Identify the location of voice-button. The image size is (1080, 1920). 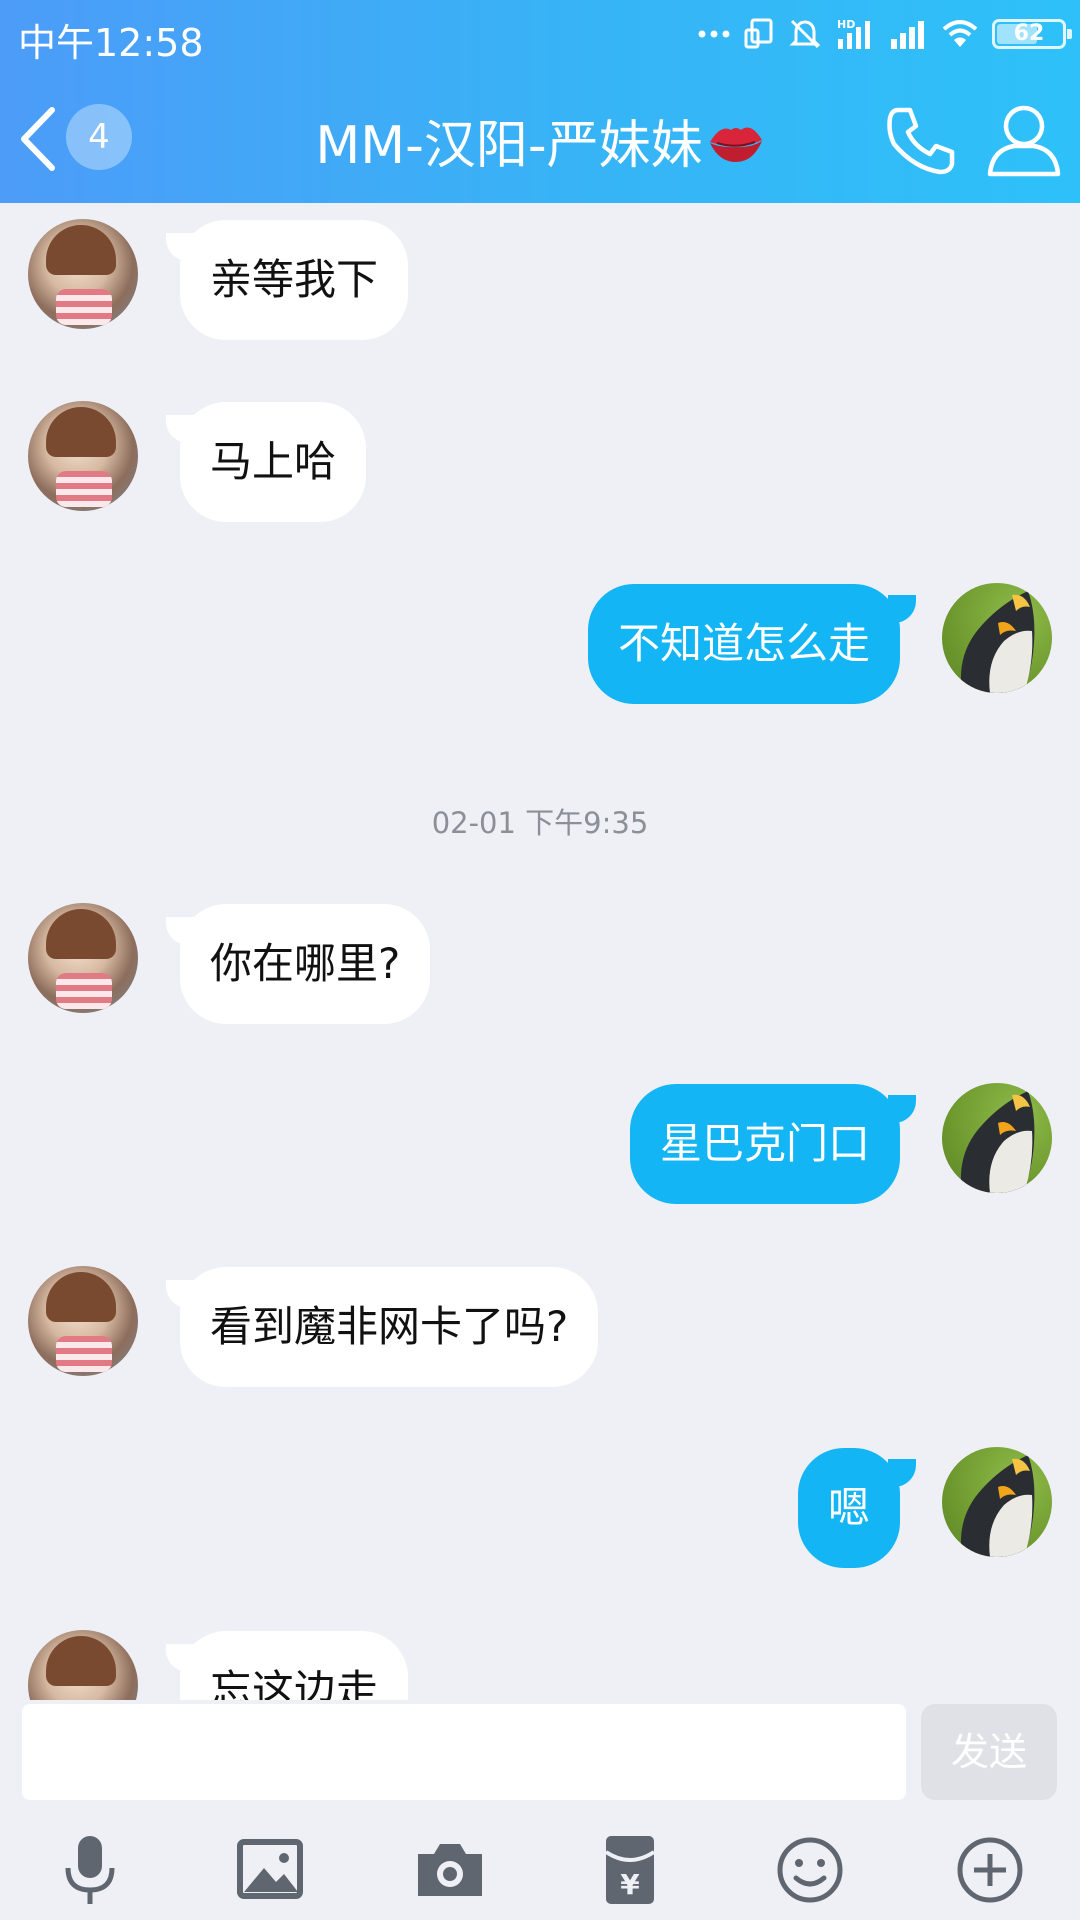
(90, 1870).